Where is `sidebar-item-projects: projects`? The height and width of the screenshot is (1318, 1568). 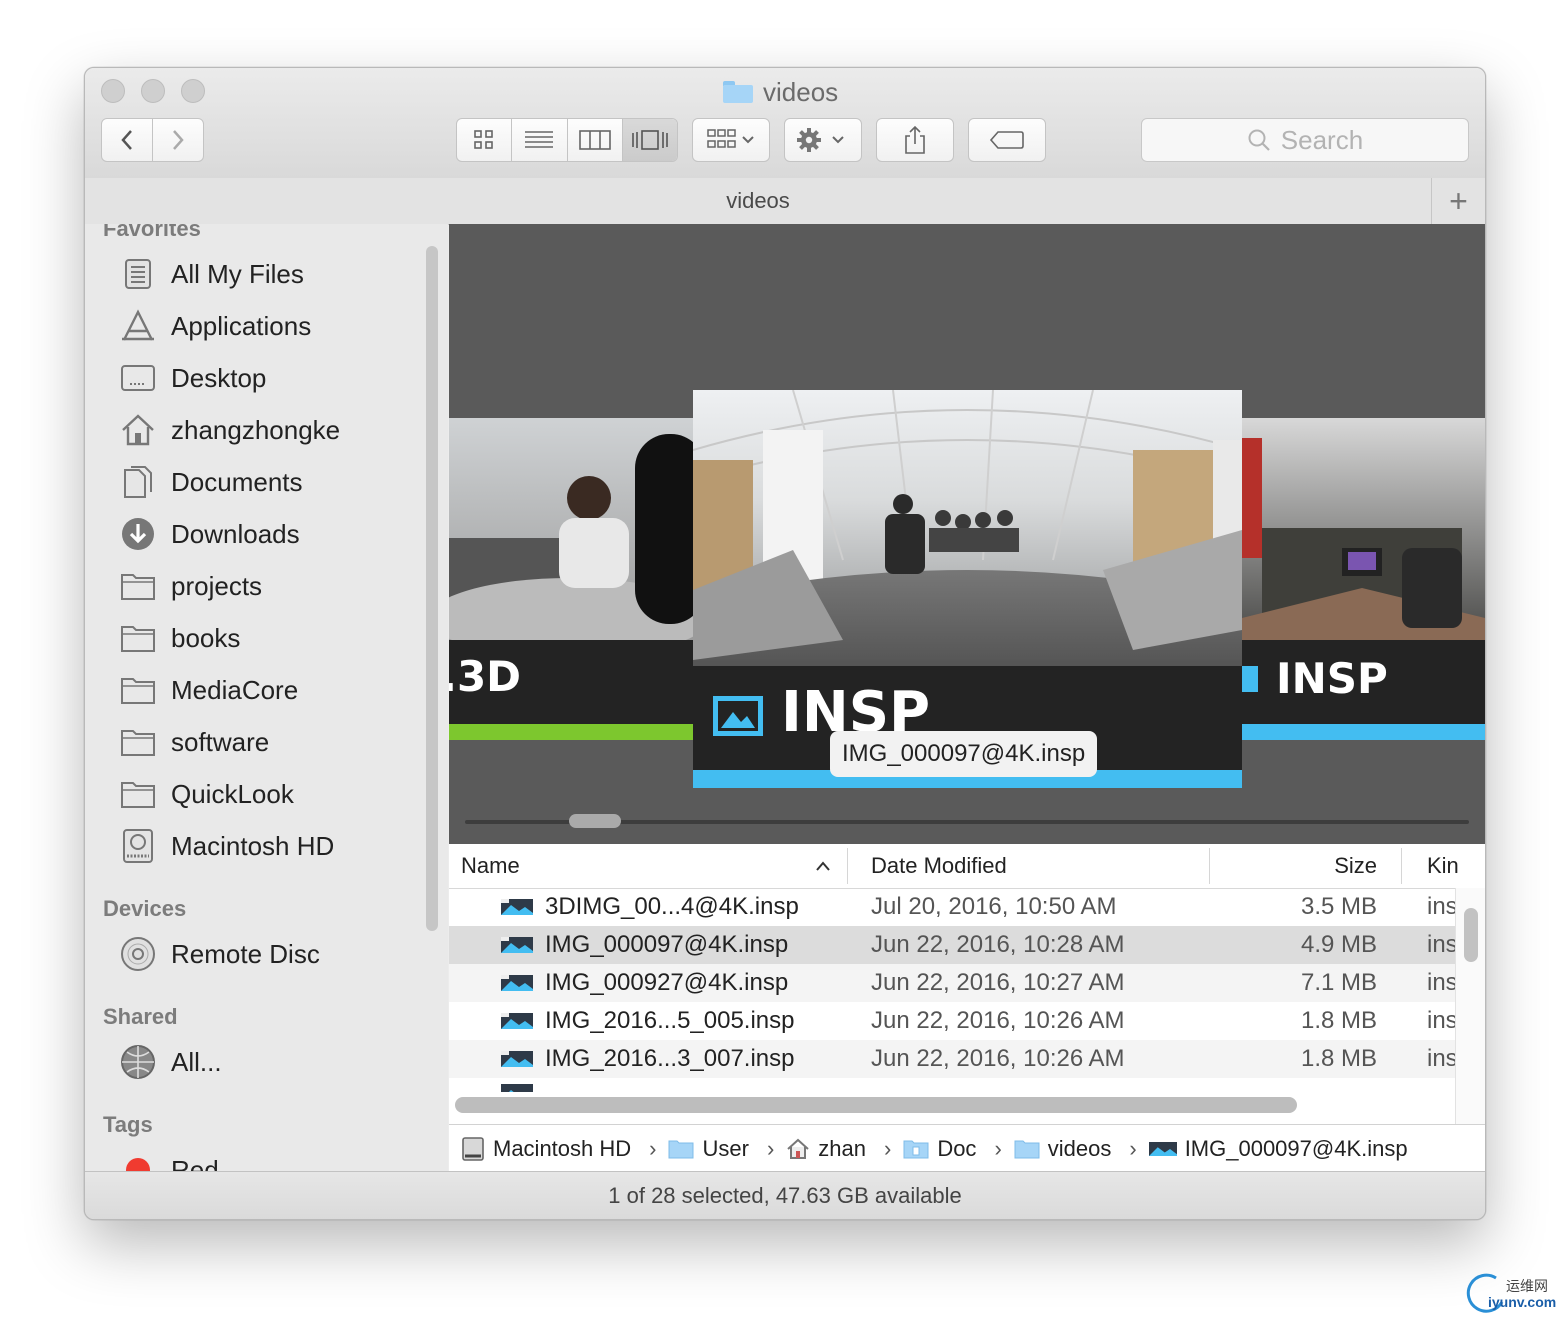 sidebar-item-projects: projects is located at coordinates (190, 586).